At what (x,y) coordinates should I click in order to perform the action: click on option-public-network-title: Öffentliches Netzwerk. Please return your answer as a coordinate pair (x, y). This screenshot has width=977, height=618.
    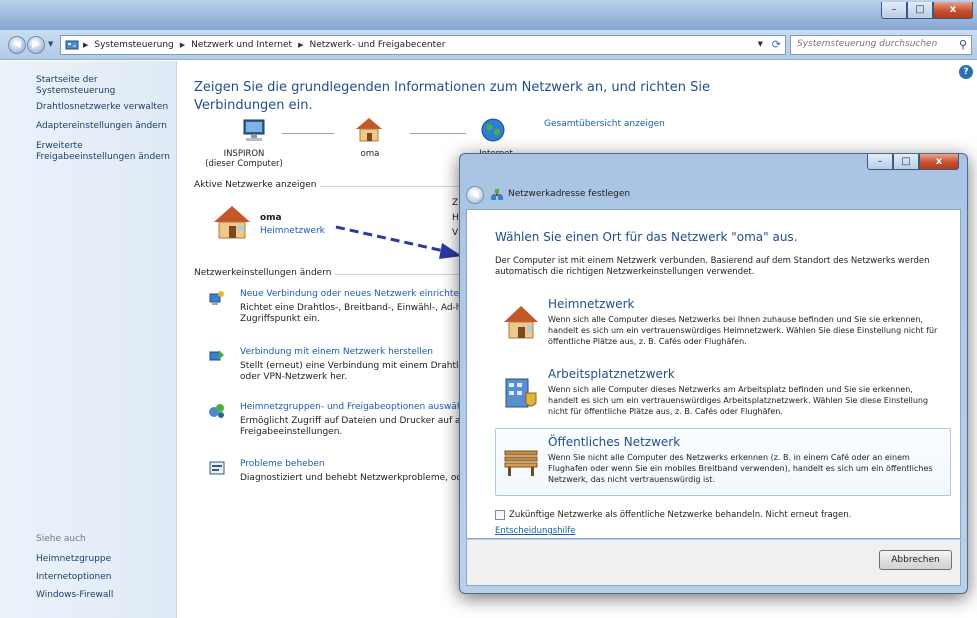
    Looking at the image, I should click on (614, 442).